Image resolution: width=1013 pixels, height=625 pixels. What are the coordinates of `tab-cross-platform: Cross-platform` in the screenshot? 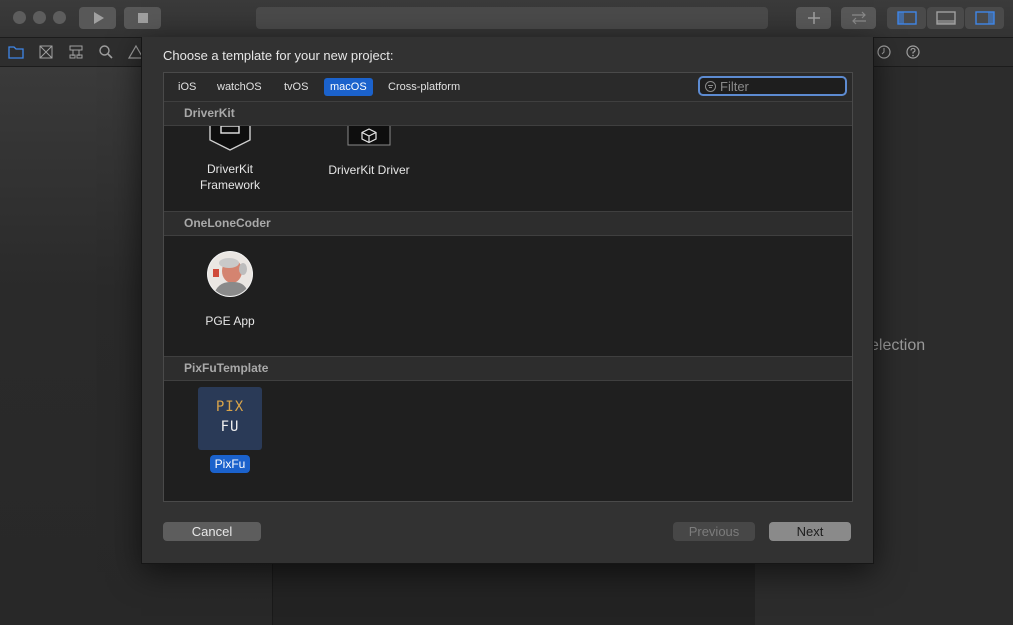 It's located at (424, 87).